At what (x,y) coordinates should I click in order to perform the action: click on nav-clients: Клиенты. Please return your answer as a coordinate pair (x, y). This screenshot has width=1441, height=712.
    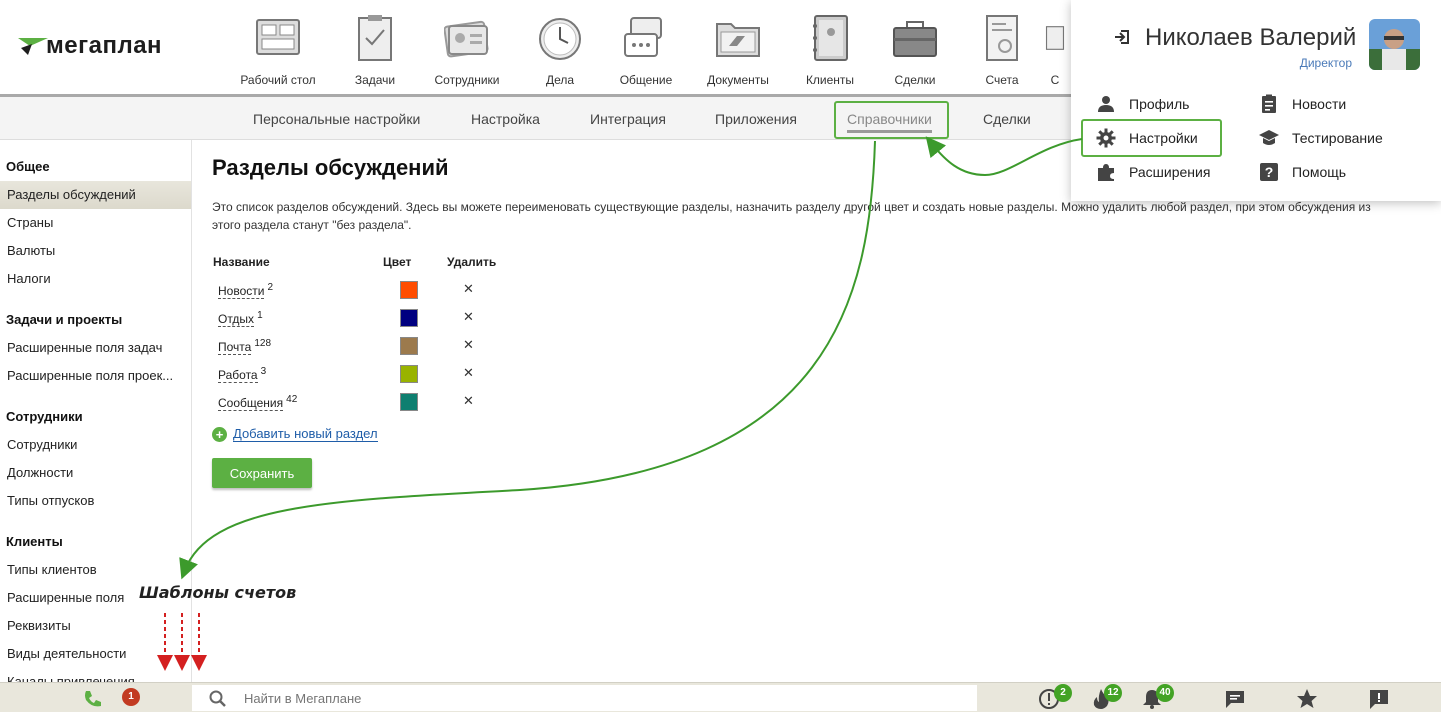
    Looking at the image, I should click on (830, 50).